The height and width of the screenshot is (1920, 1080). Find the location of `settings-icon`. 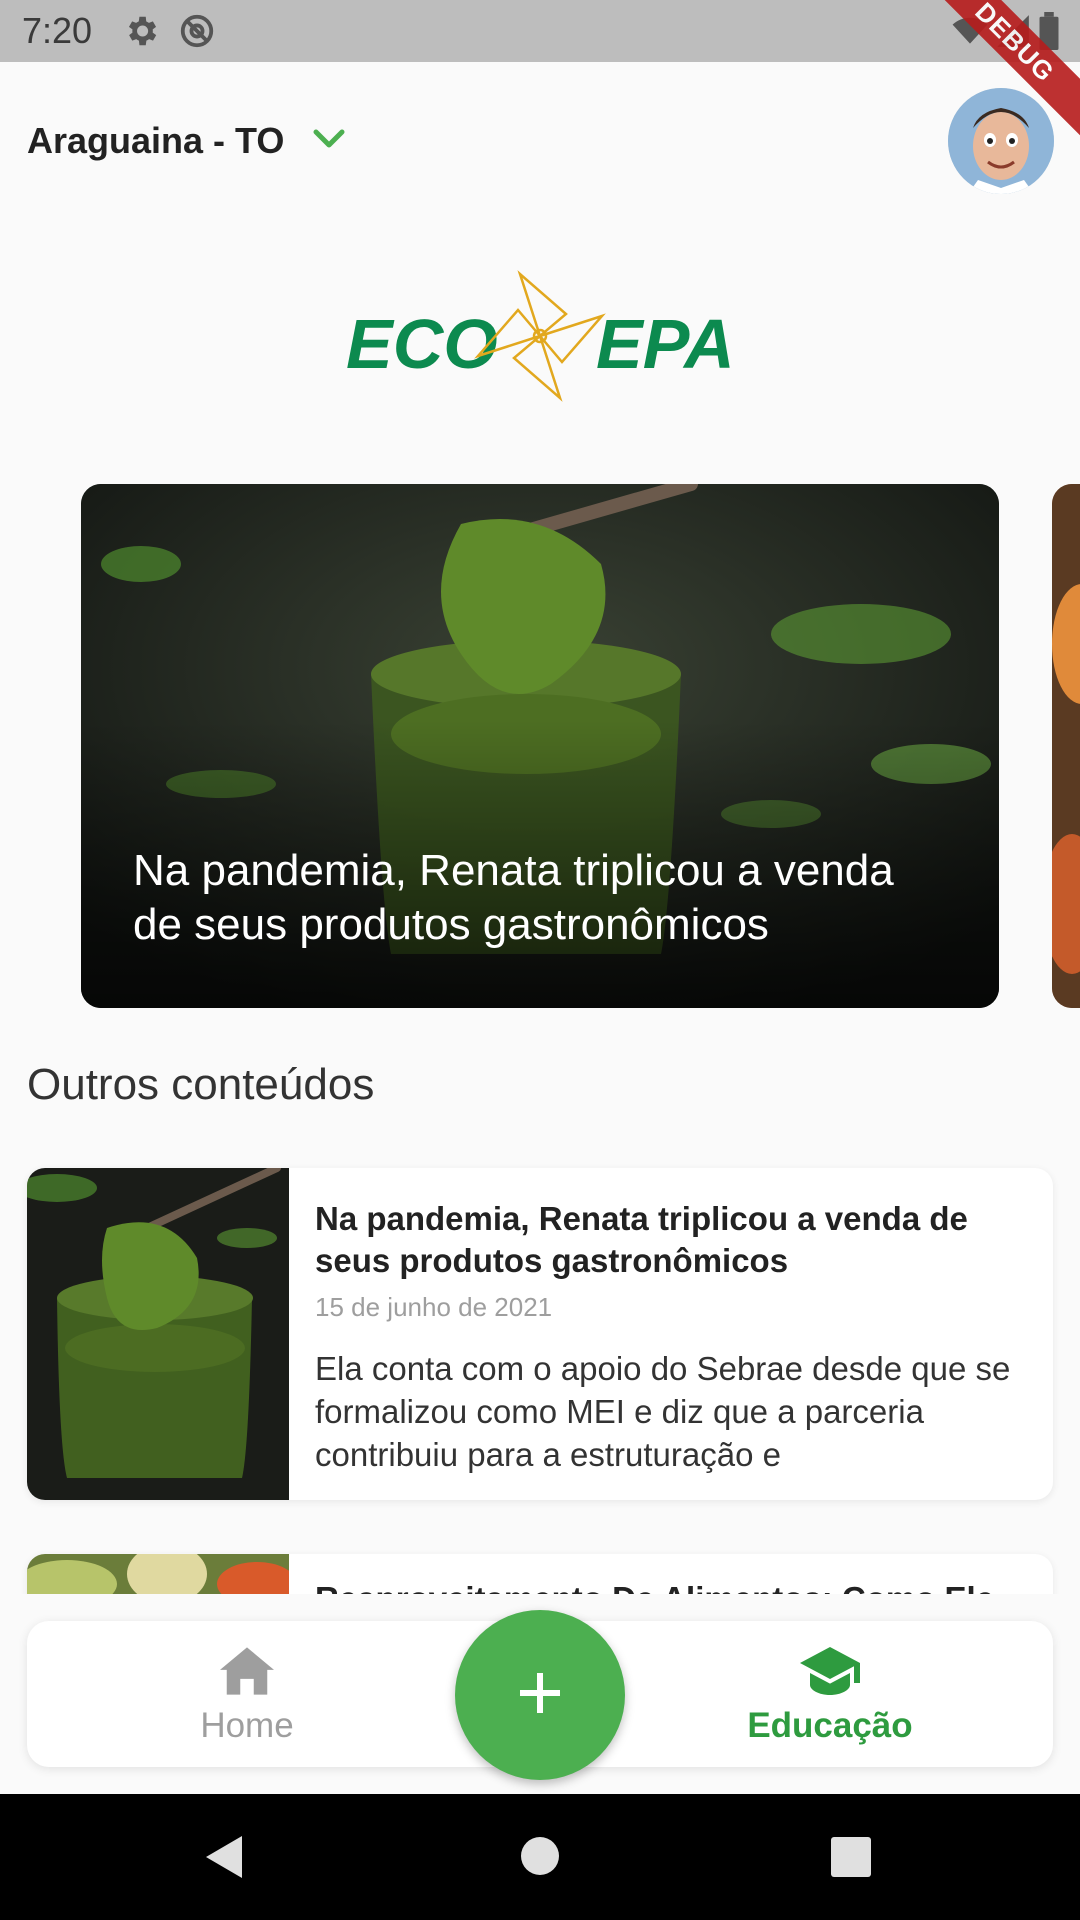

settings-icon is located at coordinates (141, 33).